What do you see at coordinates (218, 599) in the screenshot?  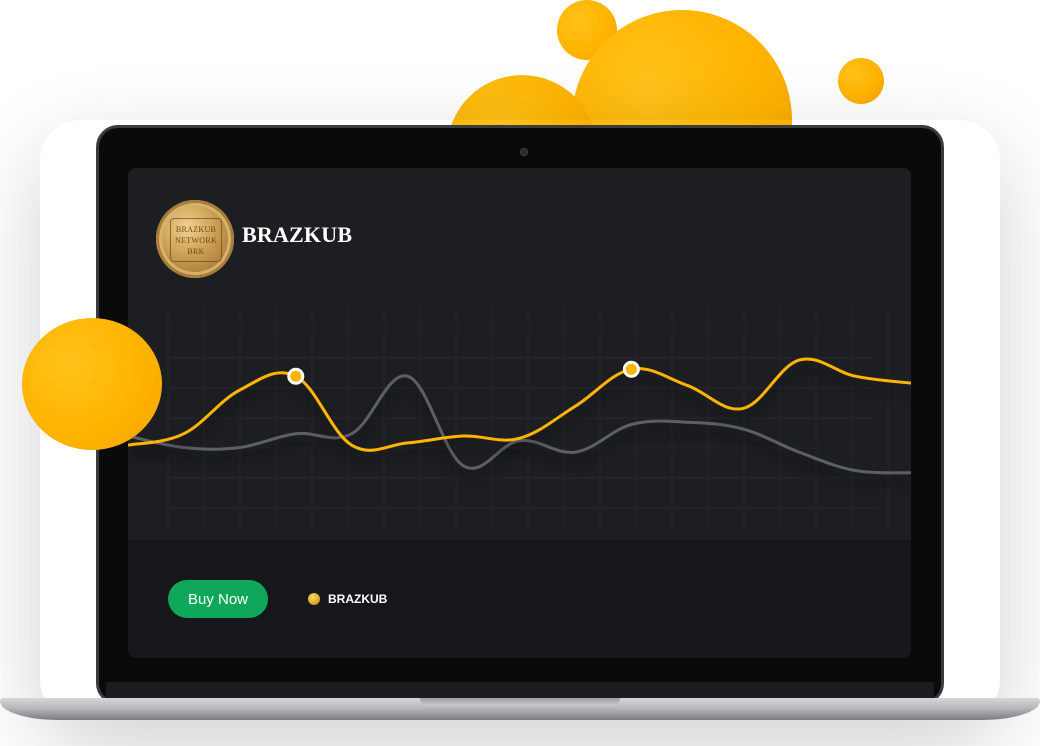 I see `buy-now-button: Buy Now` at bounding box center [218, 599].